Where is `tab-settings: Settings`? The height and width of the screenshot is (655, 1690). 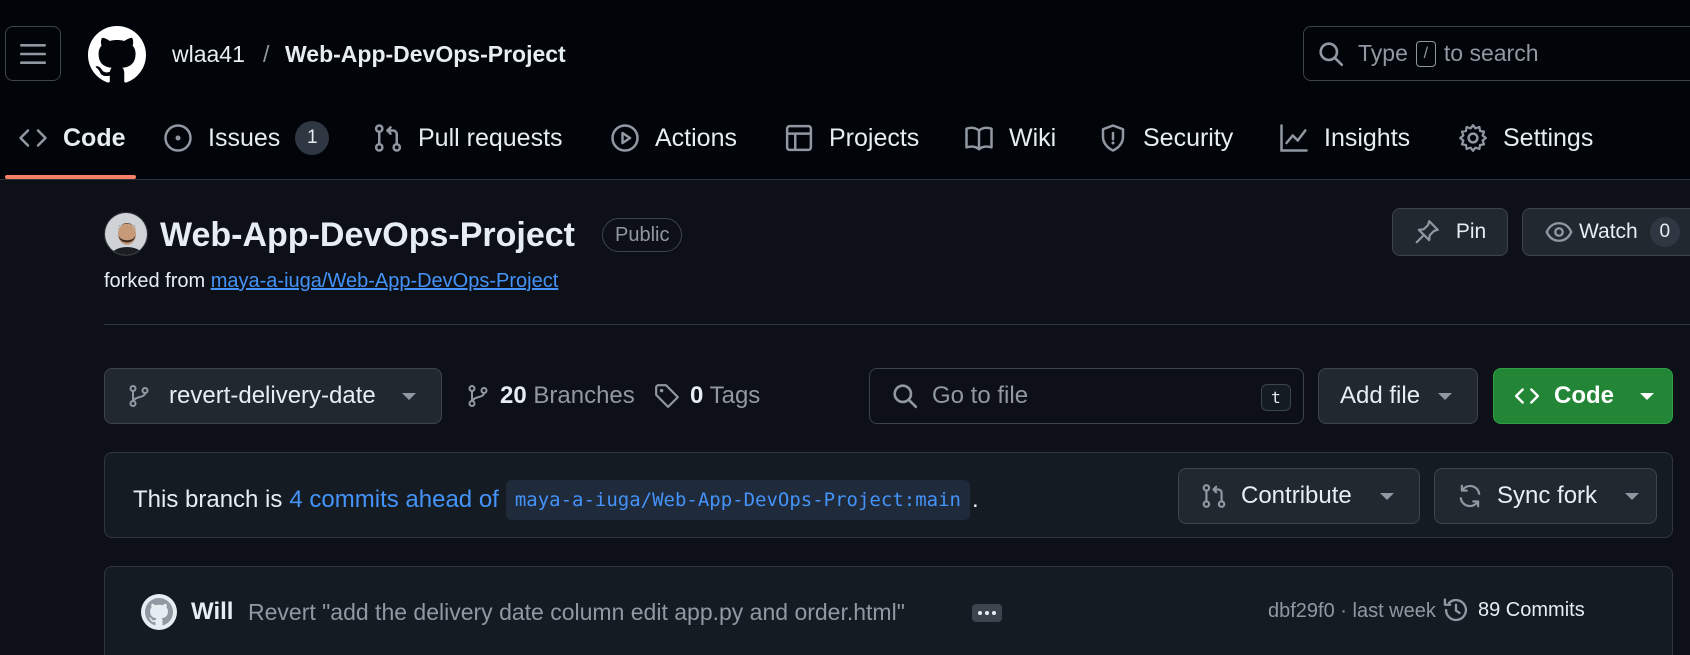 tab-settings: Settings is located at coordinates (1525, 138).